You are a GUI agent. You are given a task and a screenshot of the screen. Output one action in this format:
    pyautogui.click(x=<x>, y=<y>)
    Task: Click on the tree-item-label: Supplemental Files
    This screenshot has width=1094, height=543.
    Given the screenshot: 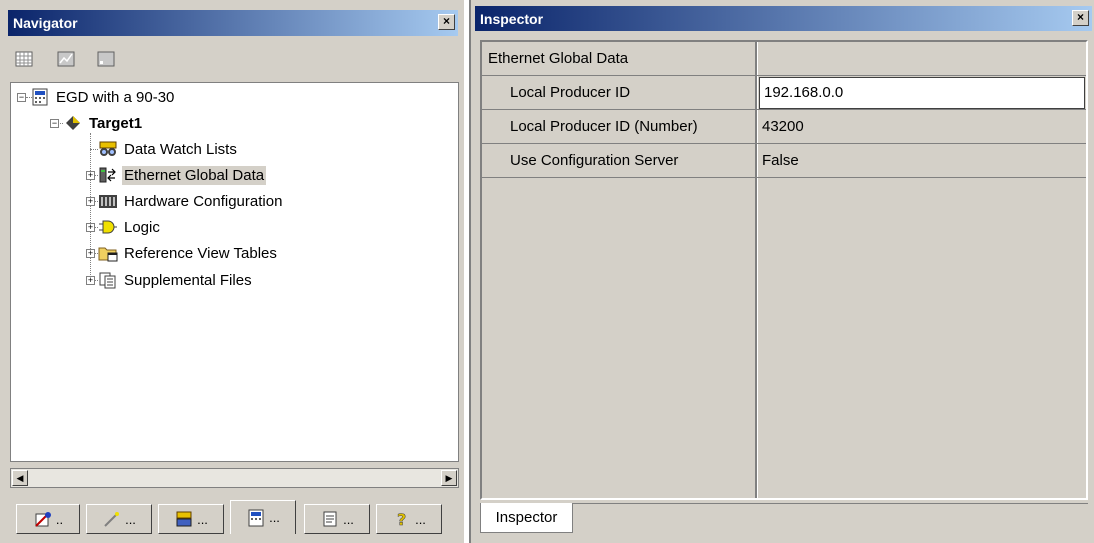 What is the action you would take?
    pyautogui.click(x=188, y=280)
    